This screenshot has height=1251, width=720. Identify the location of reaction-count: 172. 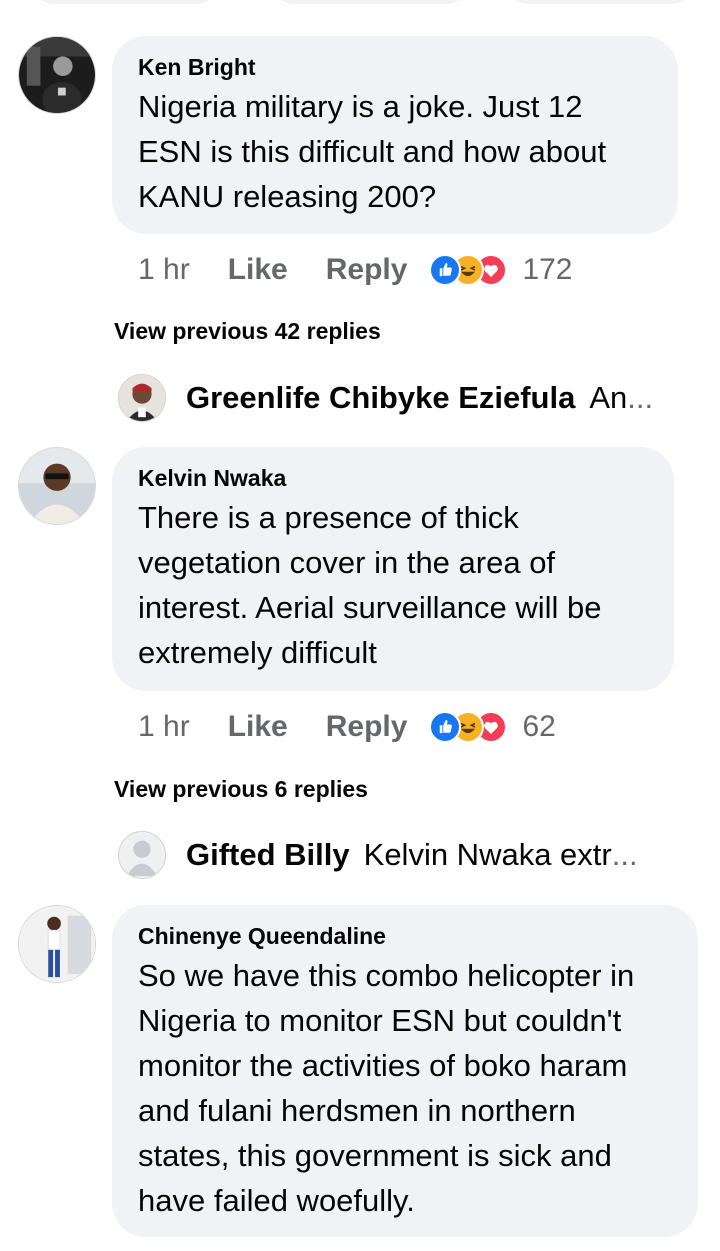
(547, 270).